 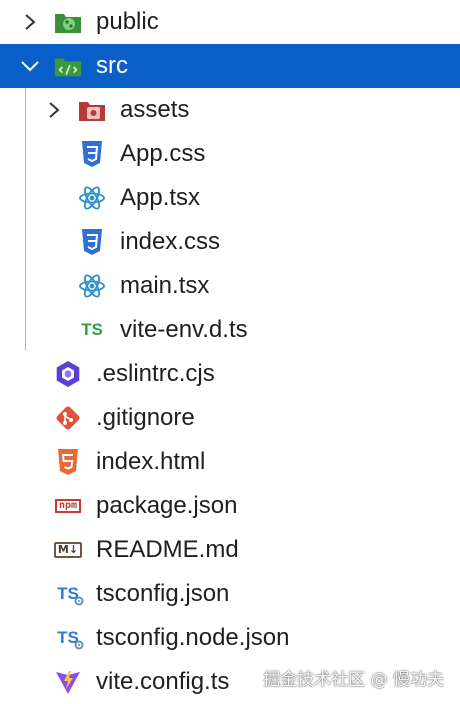 I want to click on chevron-down-icon, so click(x=30, y=66).